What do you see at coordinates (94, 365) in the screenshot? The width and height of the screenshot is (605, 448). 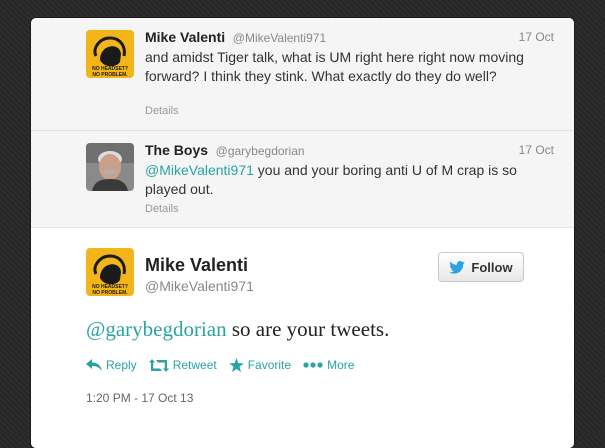 I see `reply-icon` at bounding box center [94, 365].